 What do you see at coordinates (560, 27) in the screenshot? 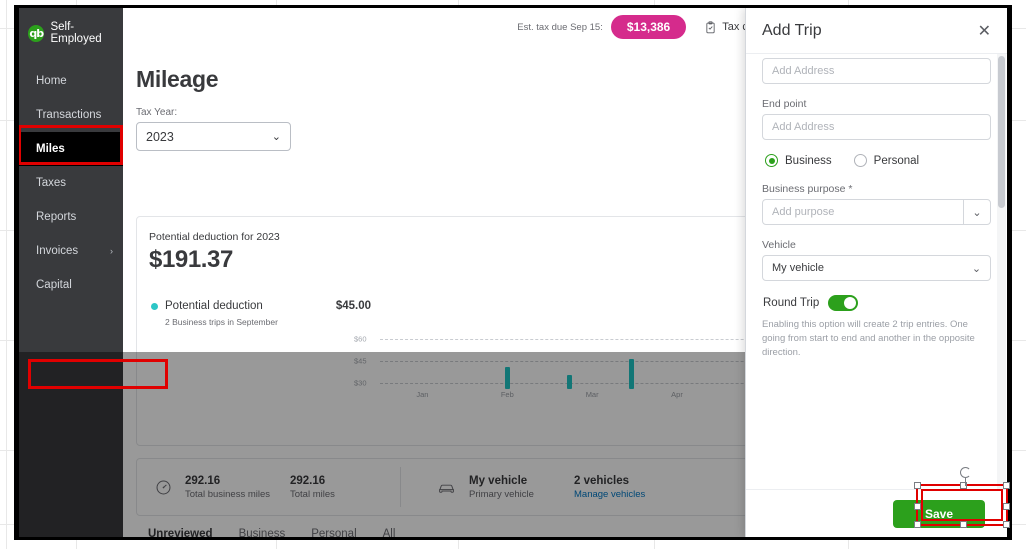
I see `est-tax-label: Est. tax due Sep 15:` at bounding box center [560, 27].